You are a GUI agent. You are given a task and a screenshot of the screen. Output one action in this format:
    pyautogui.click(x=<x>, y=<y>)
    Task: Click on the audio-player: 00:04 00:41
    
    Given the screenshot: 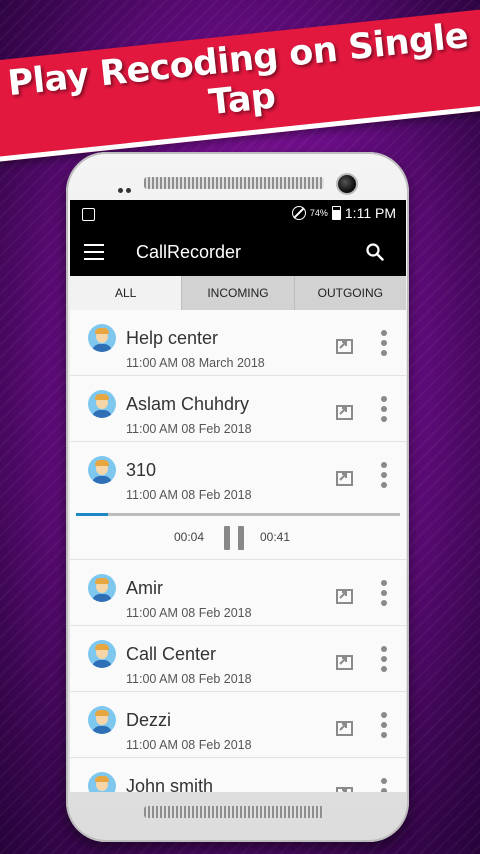 What is the action you would take?
    pyautogui.click(x=238, y=533)
    